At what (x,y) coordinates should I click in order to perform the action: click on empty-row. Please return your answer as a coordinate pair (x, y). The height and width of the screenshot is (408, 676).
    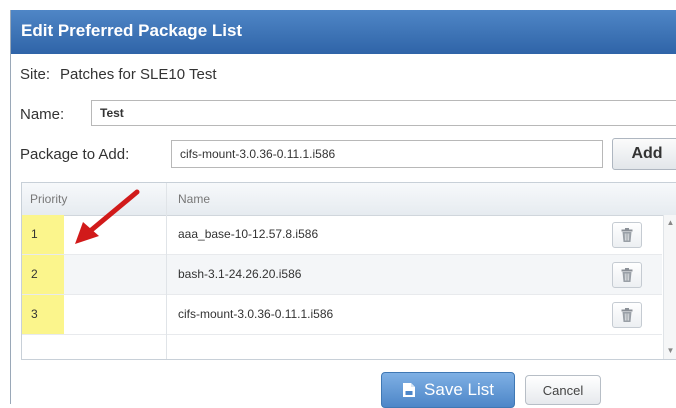
    Looking at the image, I should click on (342, 347).